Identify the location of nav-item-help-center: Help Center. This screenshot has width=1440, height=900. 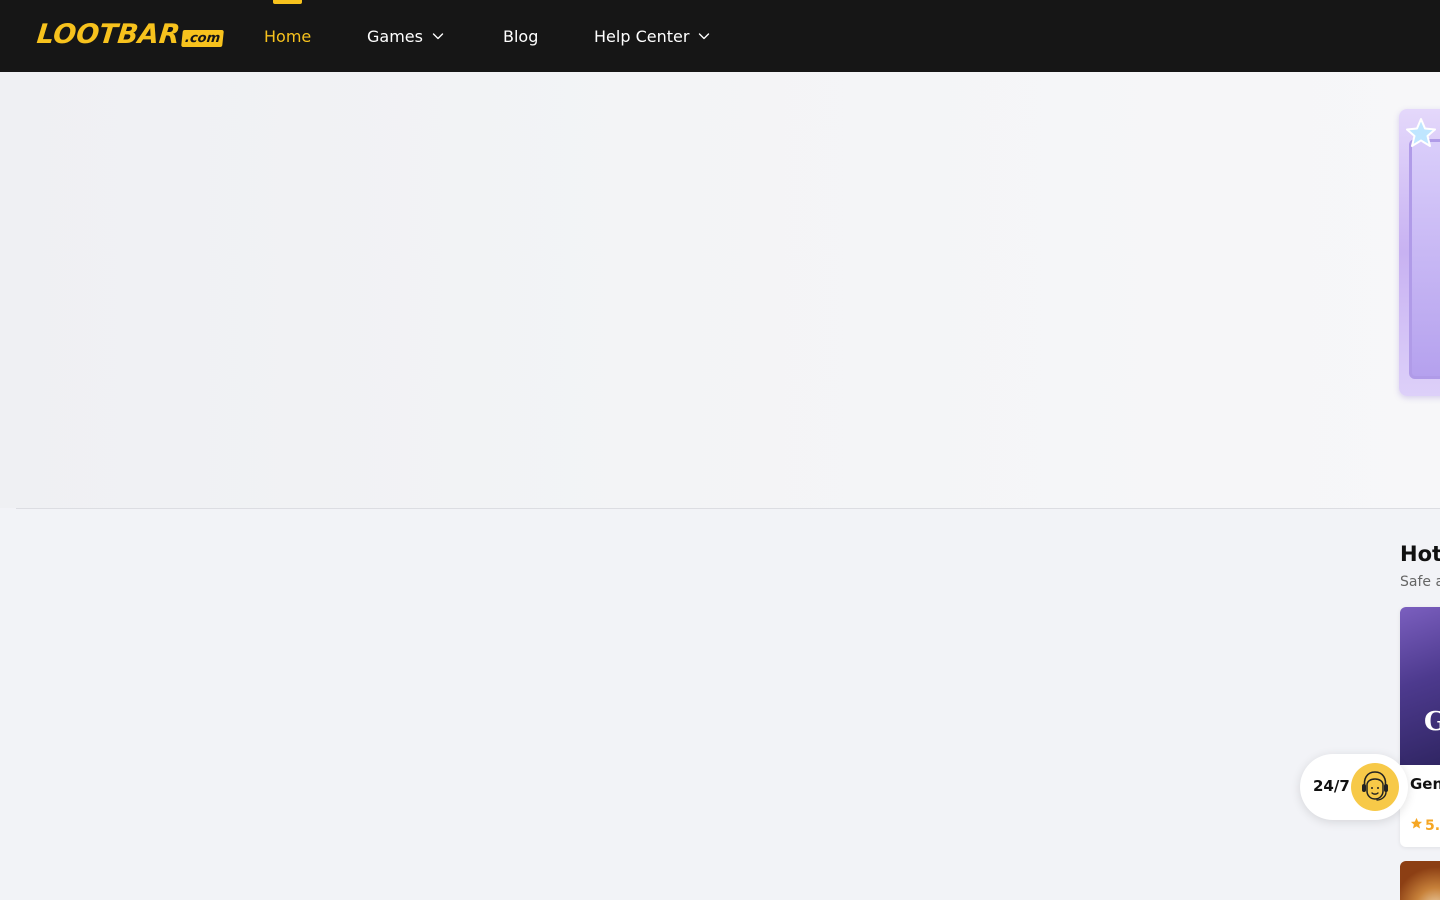
(652, 36).